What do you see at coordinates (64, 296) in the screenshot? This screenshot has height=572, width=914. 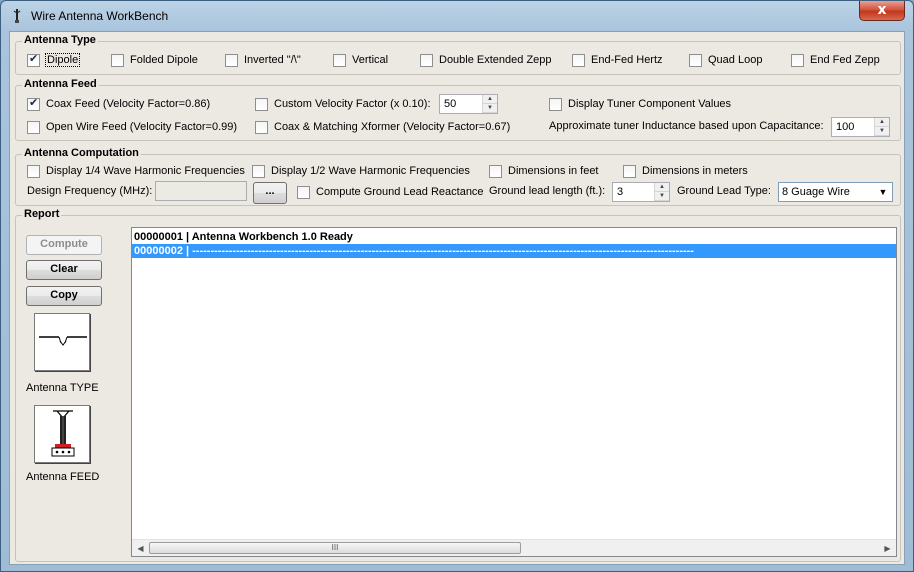 I see `copy-button: Copy` at bounding box center [64, 296].